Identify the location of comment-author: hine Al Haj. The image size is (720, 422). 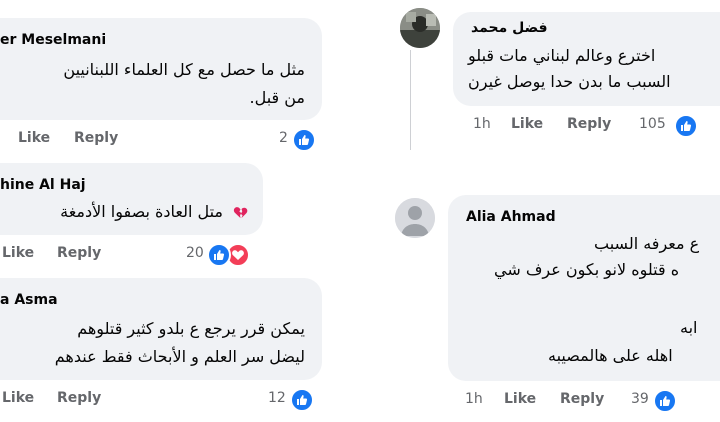
(43, 185).